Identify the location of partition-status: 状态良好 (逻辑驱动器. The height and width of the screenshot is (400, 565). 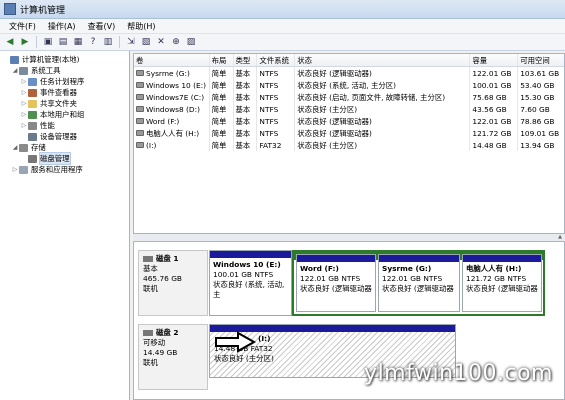
(418, 288).